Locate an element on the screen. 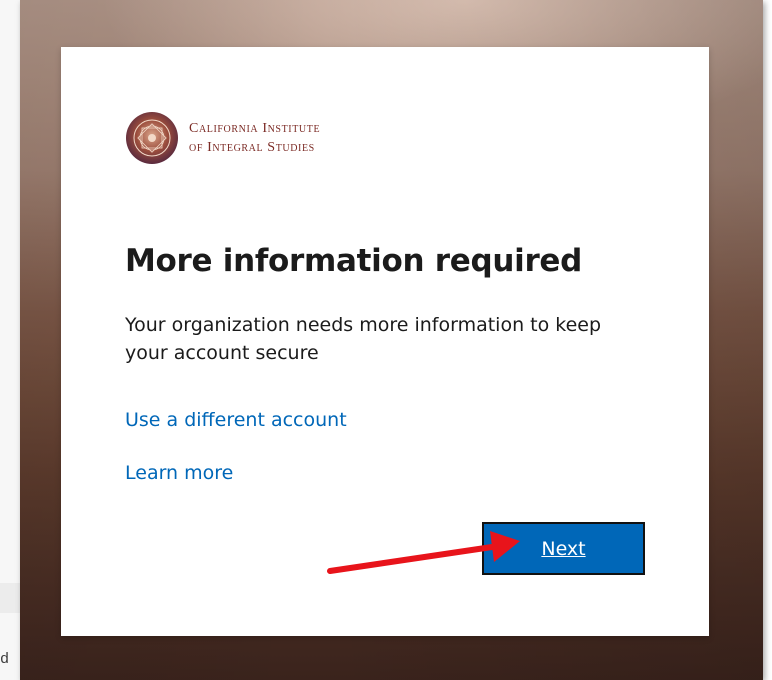 This screenshot has height=680, width=772. organization-name-line2: of Integral Studies is located at coordinates (252, 147).